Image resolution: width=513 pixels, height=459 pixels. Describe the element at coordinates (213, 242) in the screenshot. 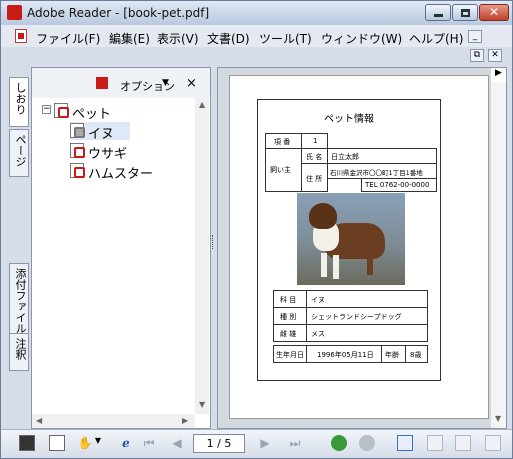

I see `splitter-grip` at that location.